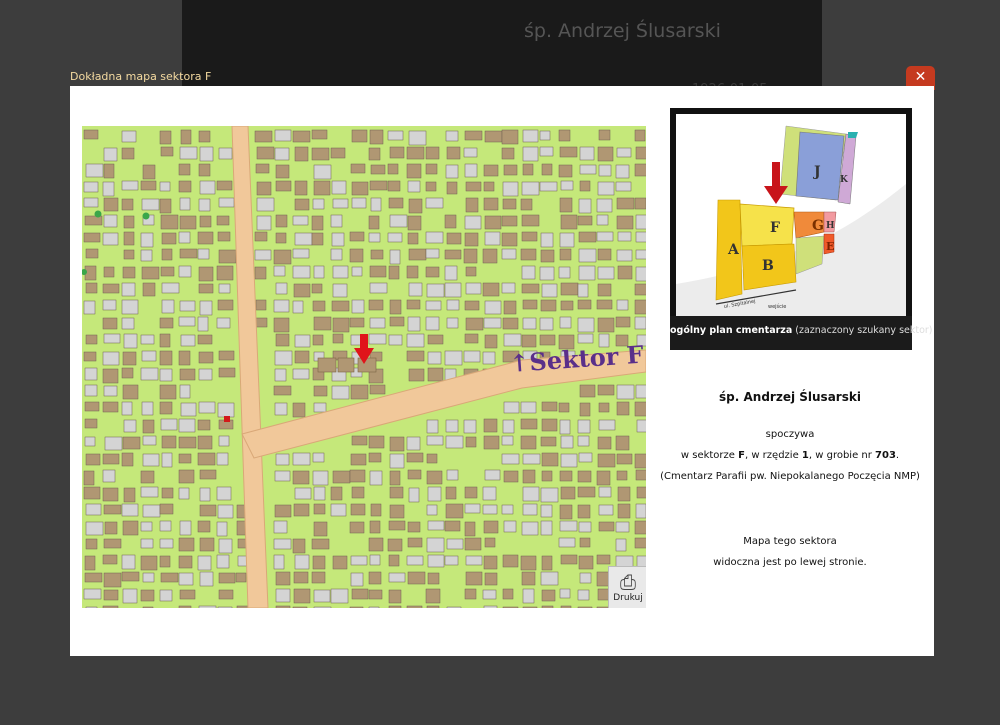 This screenshot has width=1000, height=725. Describe the element at coordinates (627, 587) in the screenshot. I see `print-button: ⎙ Drukuj` at that location.